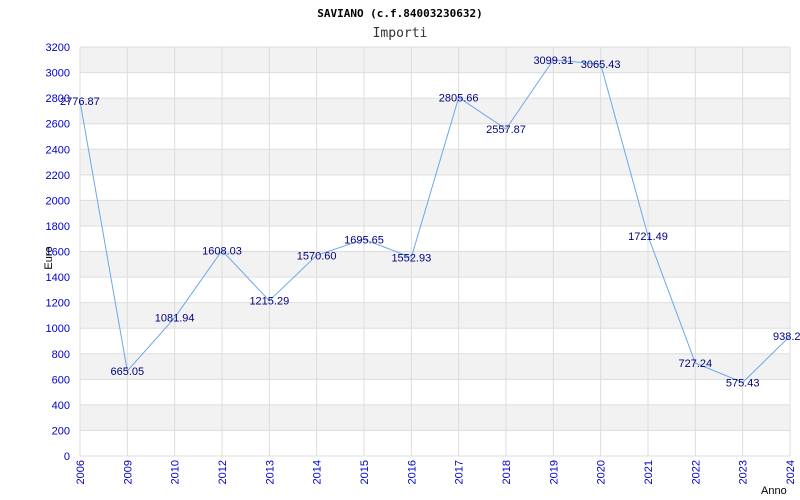 The width and height of the screenshot is (800, 500). What do you see at coordinates (602, 472) in the screenshot?
I see `x-tick-label: 2020` at bounding box center [602, 472].